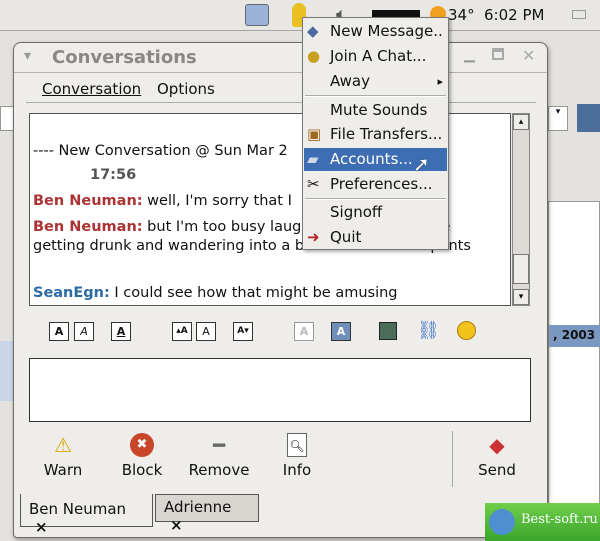 The height and width of the screenshot is (541, 600). Describe the element at coordinates (124, 57) in the screenshot. I see `window-title: Conversations` at that location.